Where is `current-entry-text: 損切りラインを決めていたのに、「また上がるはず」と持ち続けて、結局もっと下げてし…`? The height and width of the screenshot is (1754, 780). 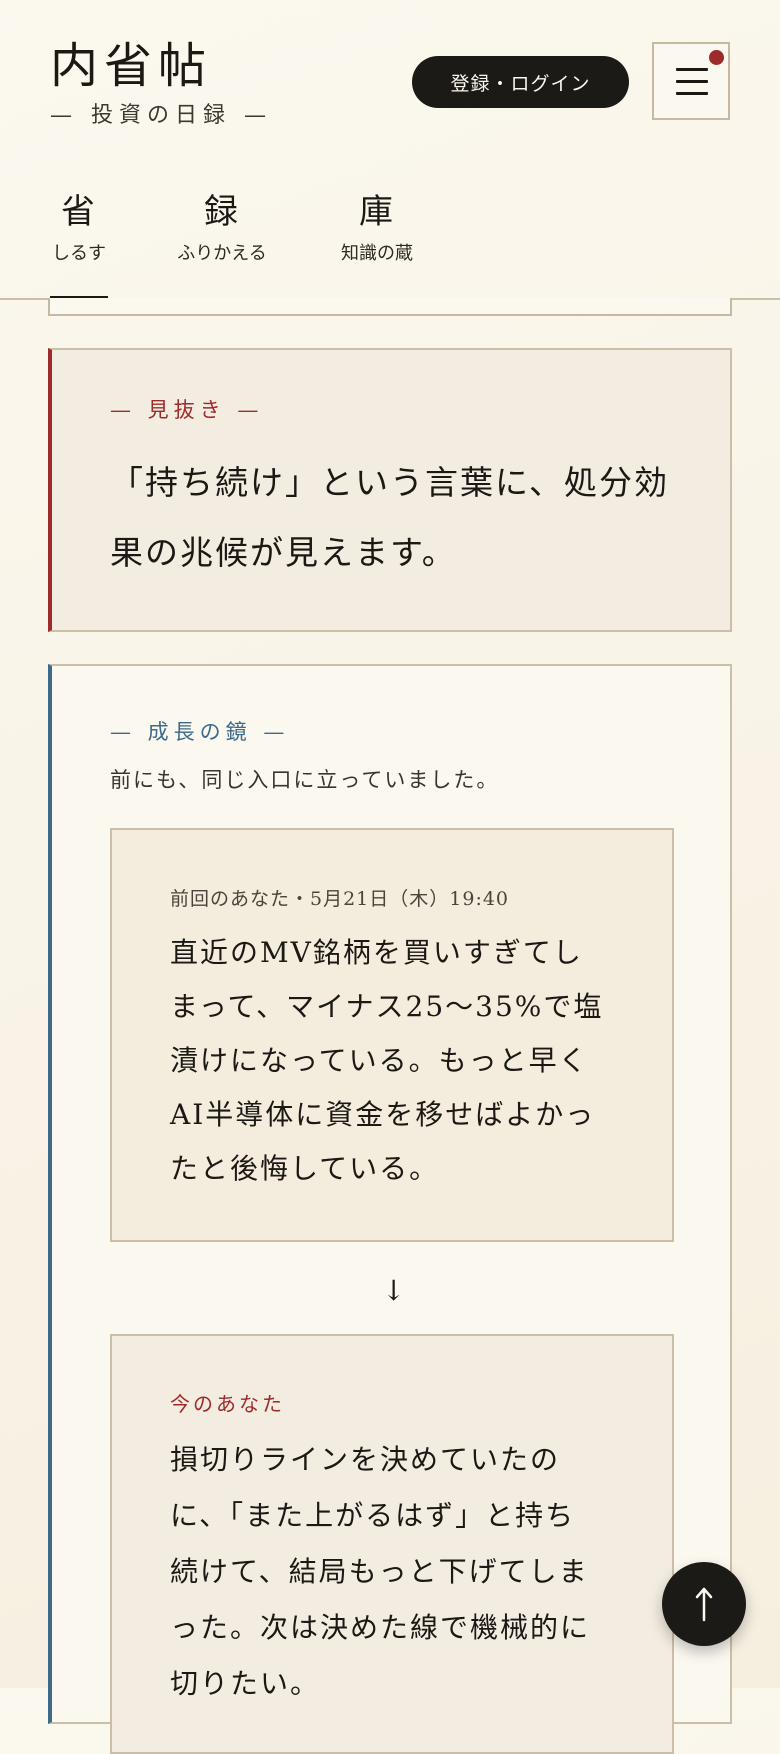
current-entry-text: 損切りラインを決めていたのに、「また上がるはず」と持ち続けて、結局もっと下げてし… is located at coordinates (380, 1571).